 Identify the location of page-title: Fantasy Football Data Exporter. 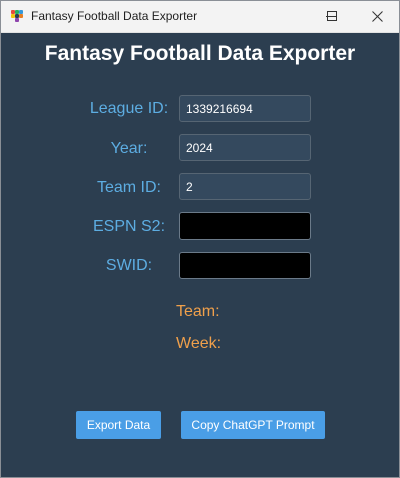
(200, 53).